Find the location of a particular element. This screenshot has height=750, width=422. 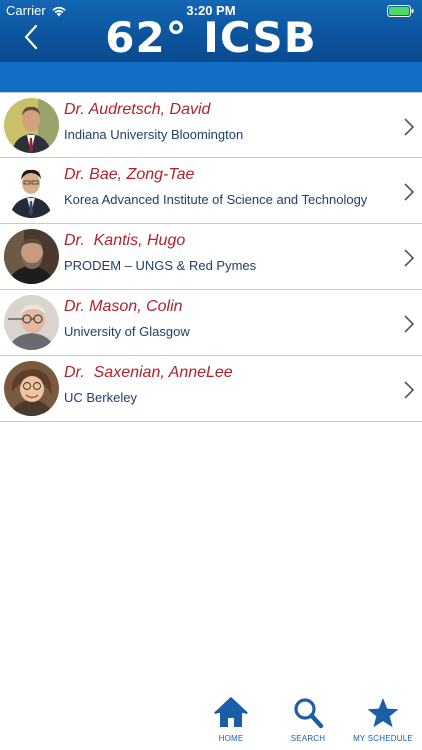

app-title: 62° ICSB is located at coordinates (211, 37).